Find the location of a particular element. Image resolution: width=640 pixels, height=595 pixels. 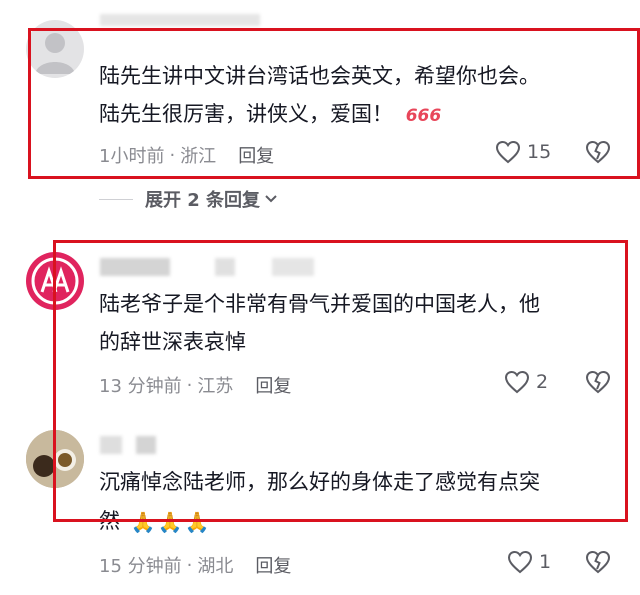

praying-hands-emojis: 🙏🙏🙏 is located at coordinates (171, 522).